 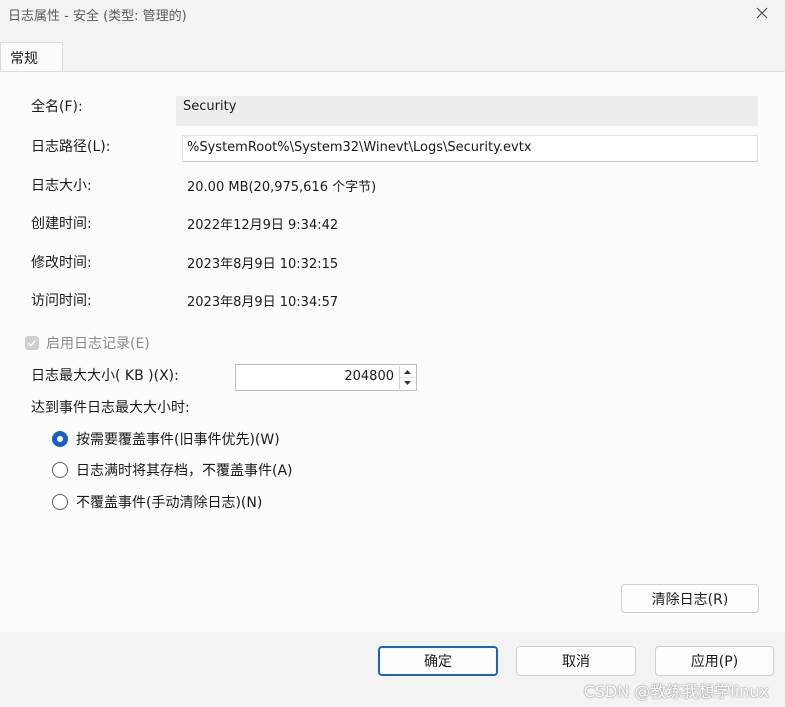 I want to click on max-size-value: 204800, so click(x=369, y=376).